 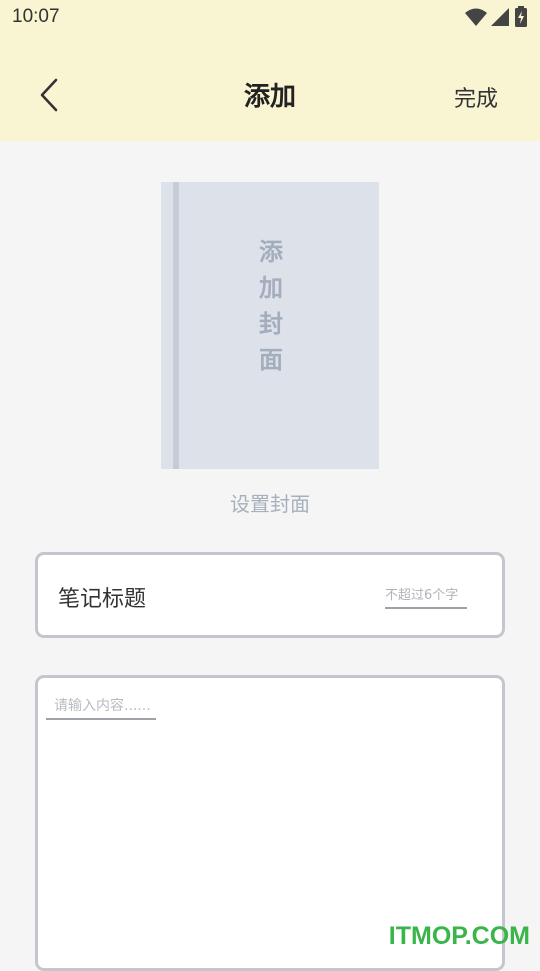 I want to click on wifi-icon, so click(x=476, y=17).